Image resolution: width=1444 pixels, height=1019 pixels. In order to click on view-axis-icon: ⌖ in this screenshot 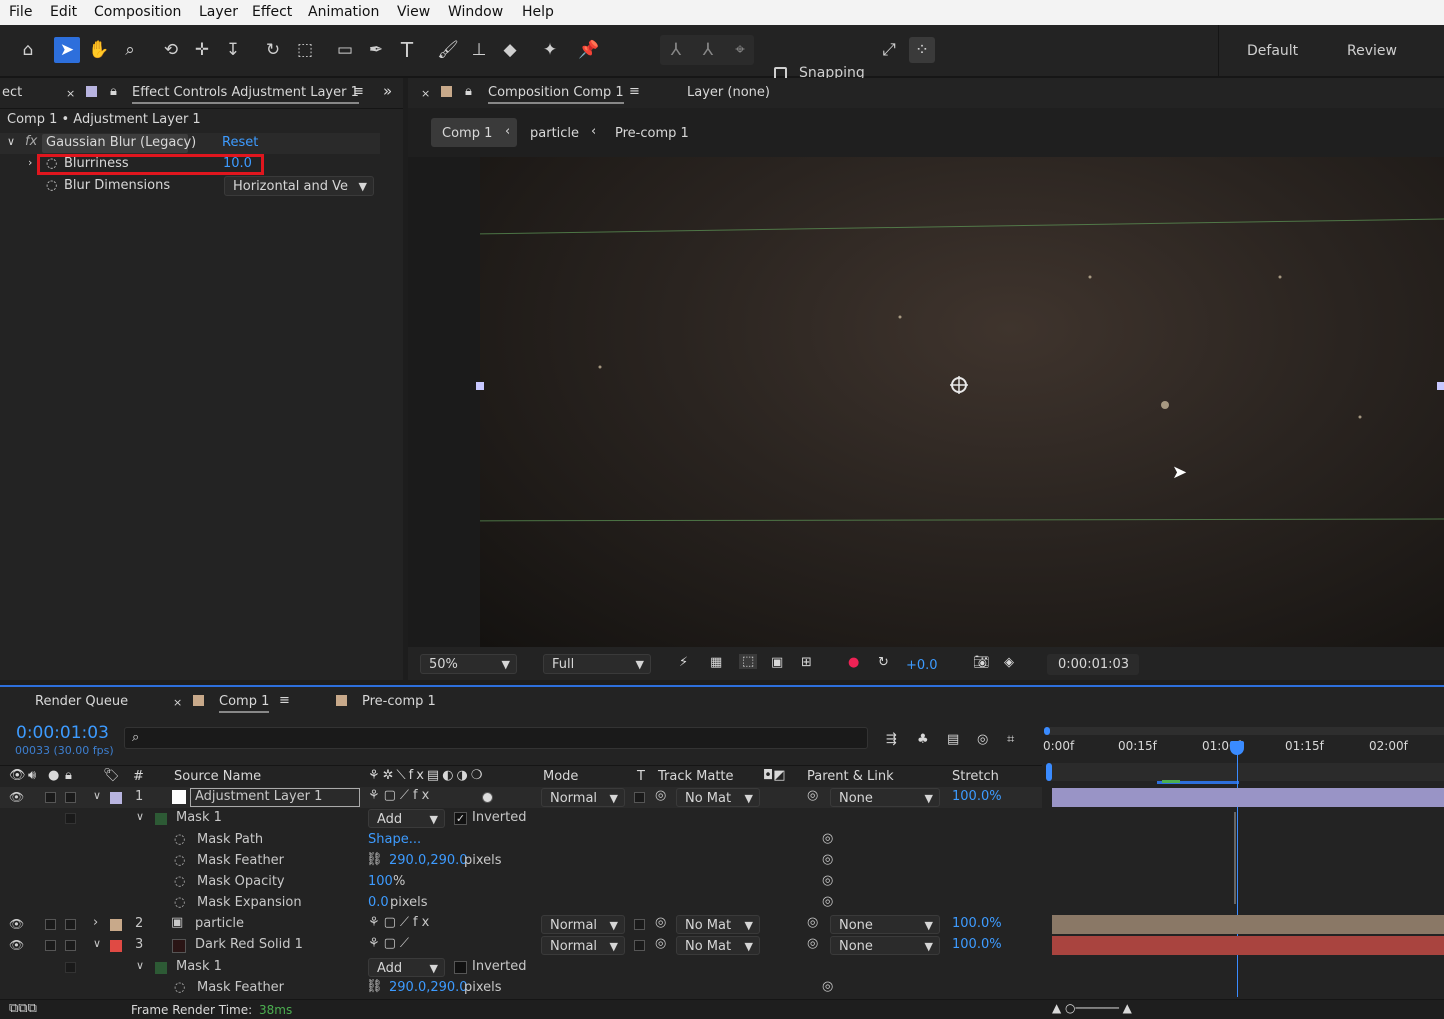, I will do `click(740, 50)`.